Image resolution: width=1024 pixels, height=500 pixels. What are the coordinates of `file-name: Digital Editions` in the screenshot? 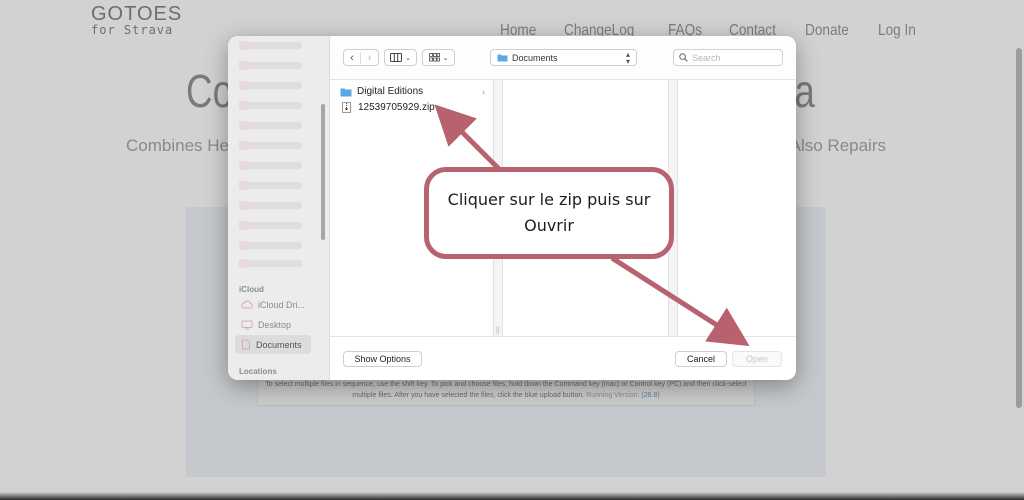 It's located at (390, 91).